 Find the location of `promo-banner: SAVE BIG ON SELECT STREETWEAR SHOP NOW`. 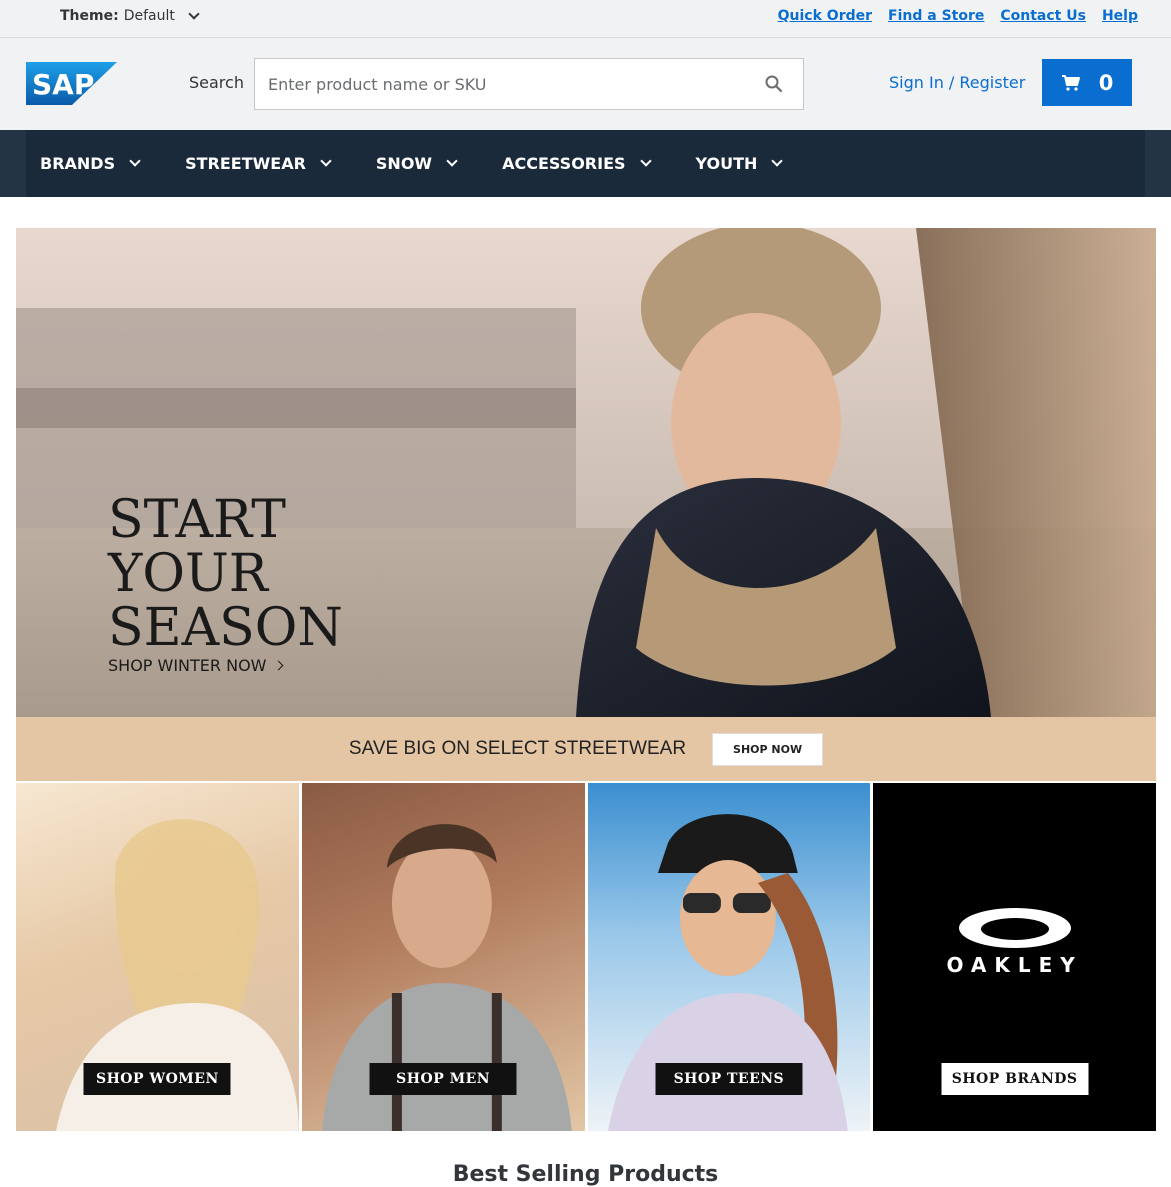

promo-banner: SAVE BIG ON SELECT STREETWEAR SHOP NOW is located at coordinates (586, 749).